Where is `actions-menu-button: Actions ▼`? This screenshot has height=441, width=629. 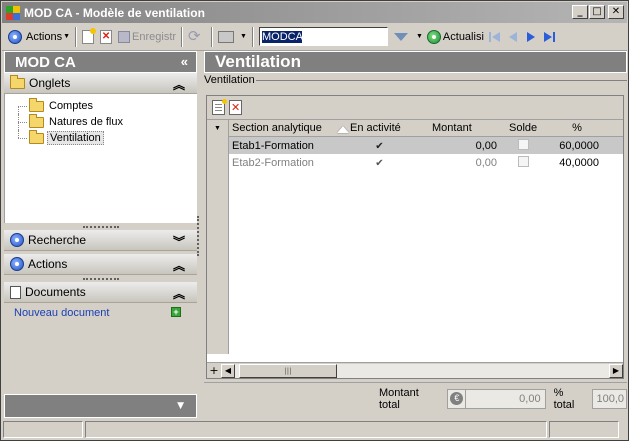
actions-menu-button: Actions ▼ is located at coordinates (39, 37).